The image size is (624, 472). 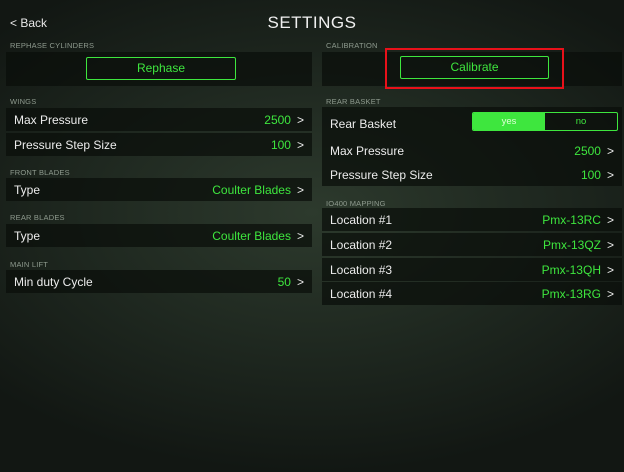 I want to click on row-label: Location #1, so click(x=361, y=220).